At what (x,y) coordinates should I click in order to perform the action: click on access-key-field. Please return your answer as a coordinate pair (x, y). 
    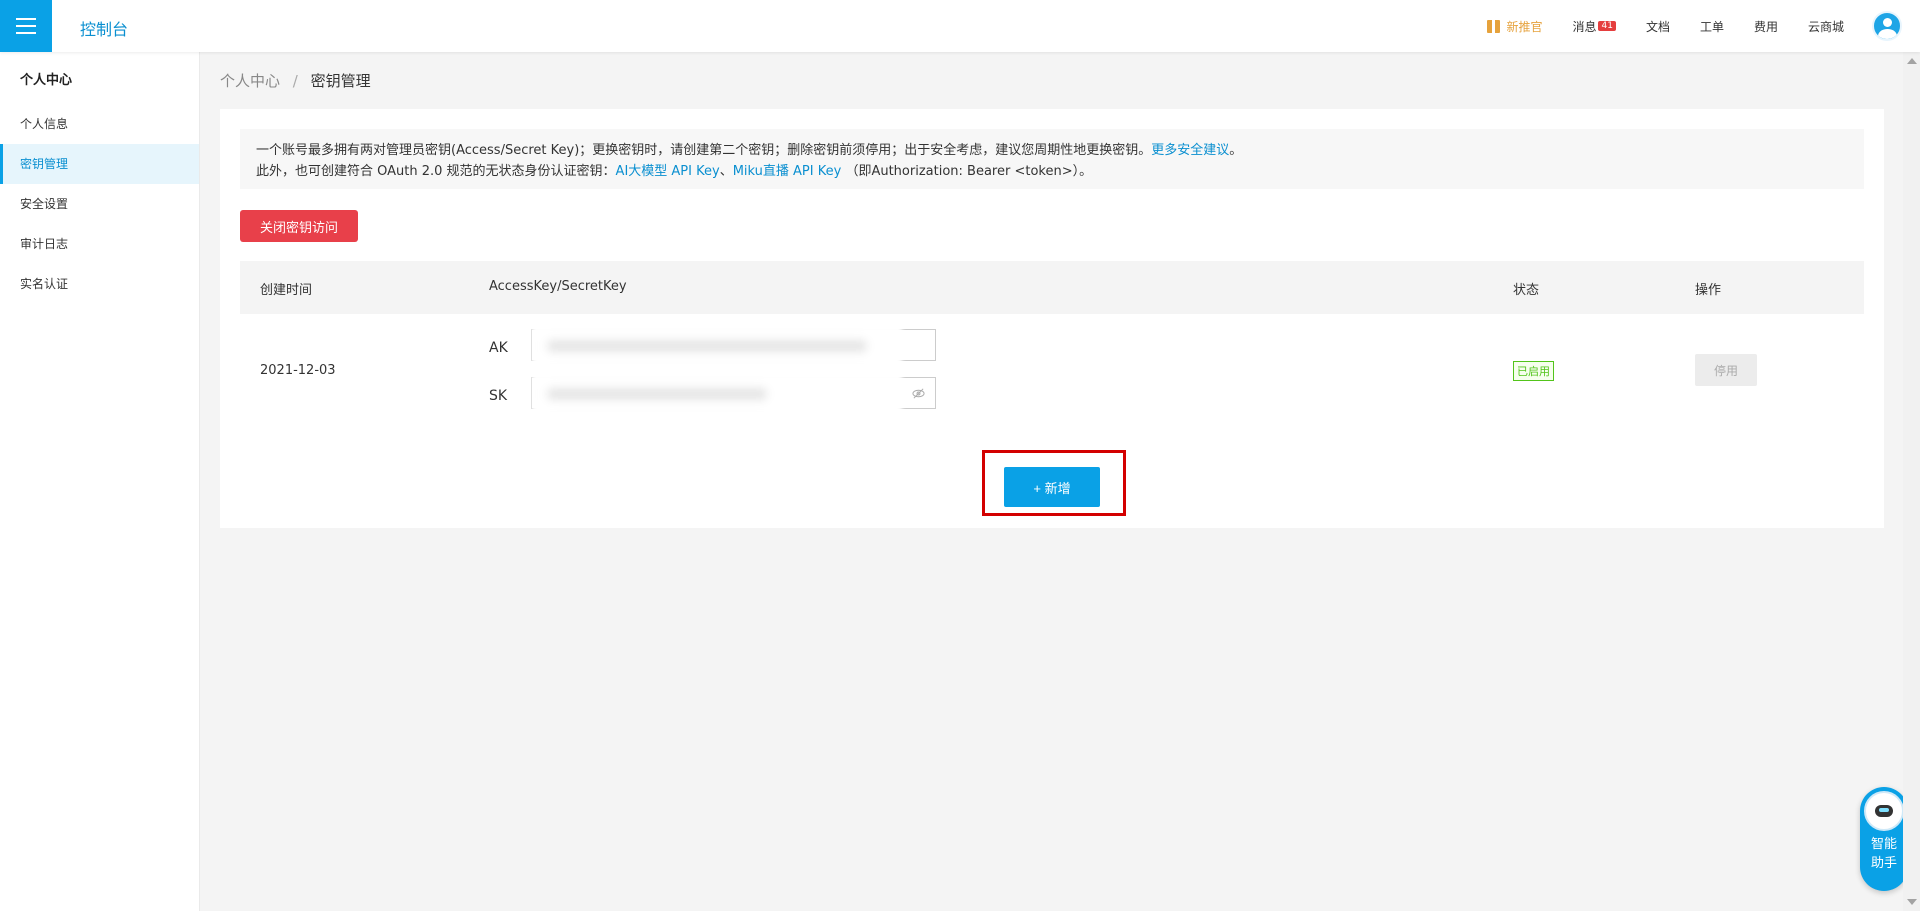
    Looking at the image, I should click on (733, 346).